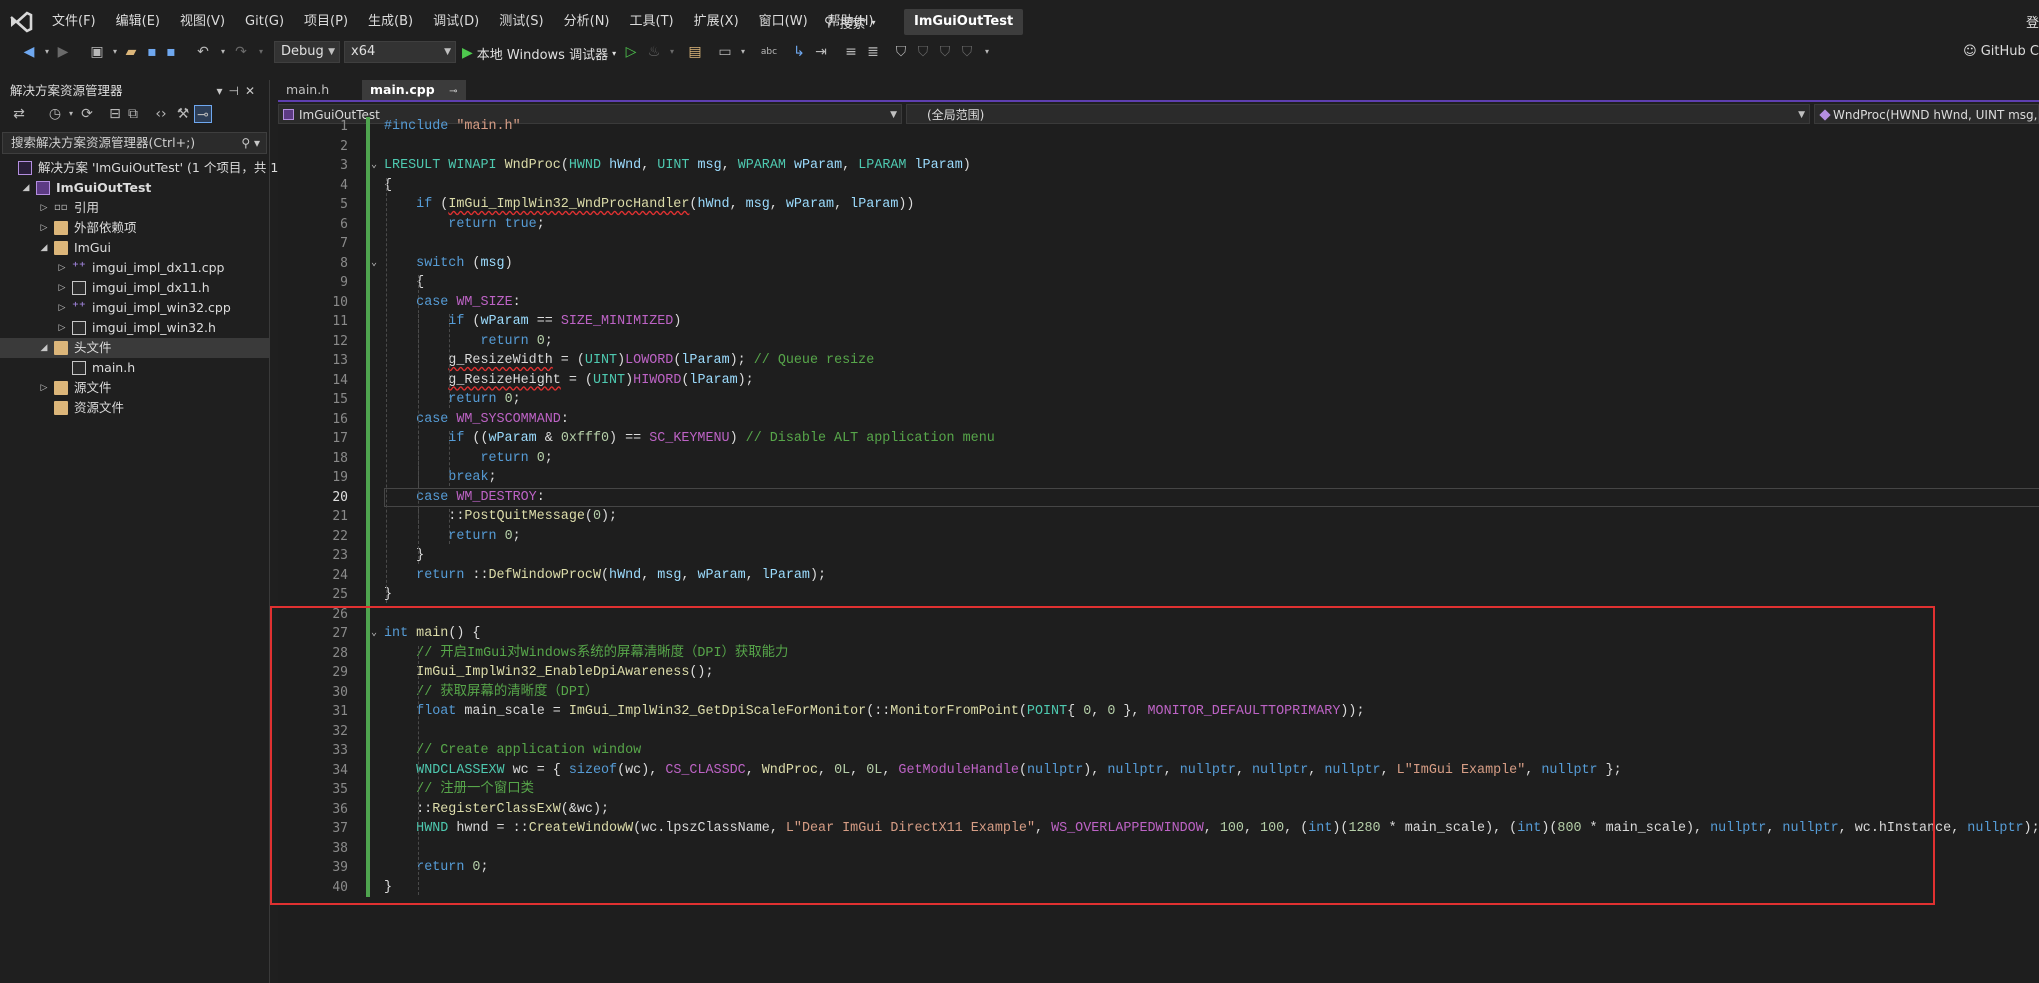  I want to click on refresh-icon: ⟳, so click(87, 114).